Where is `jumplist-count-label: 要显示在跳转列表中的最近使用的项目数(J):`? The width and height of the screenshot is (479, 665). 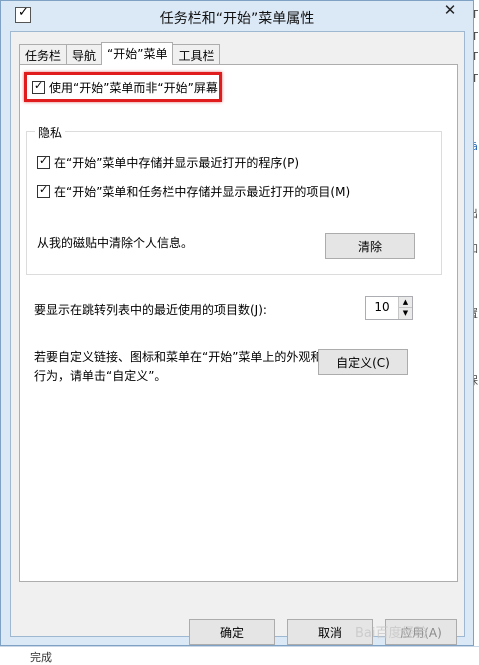 jumplist-count-label: 要显示在跳转列表中的最近使用的项目数(J): is located at coordinates (150, 310).